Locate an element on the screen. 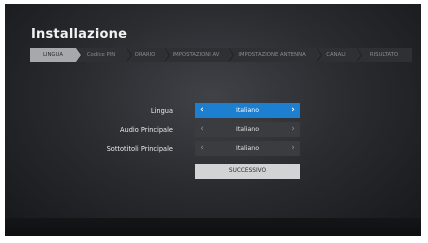  step-impostazione-antenna: IMPOSTAZIONE ANTENNA is located at coordinates (275, 55).